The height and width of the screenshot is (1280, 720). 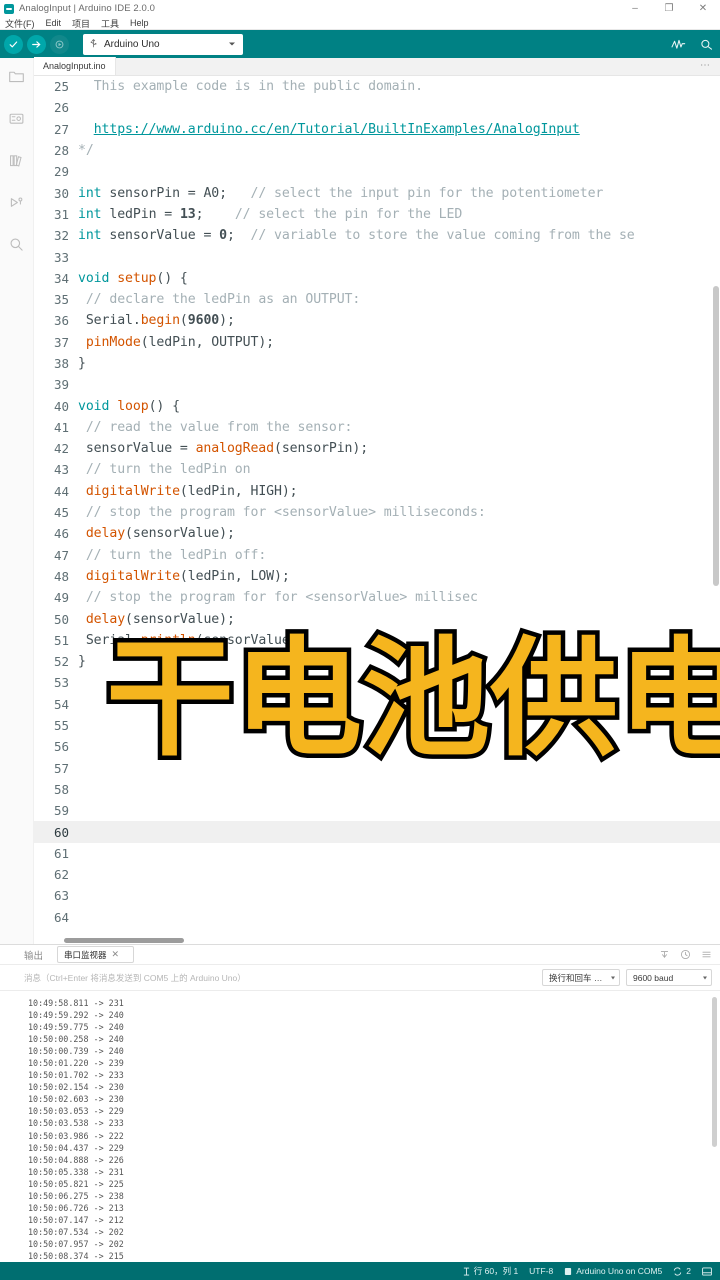 What do you see at coordinates (714, 1072) in the screenshot?
I see `console-scroll-thumb` at bounding box center [714, 1072].